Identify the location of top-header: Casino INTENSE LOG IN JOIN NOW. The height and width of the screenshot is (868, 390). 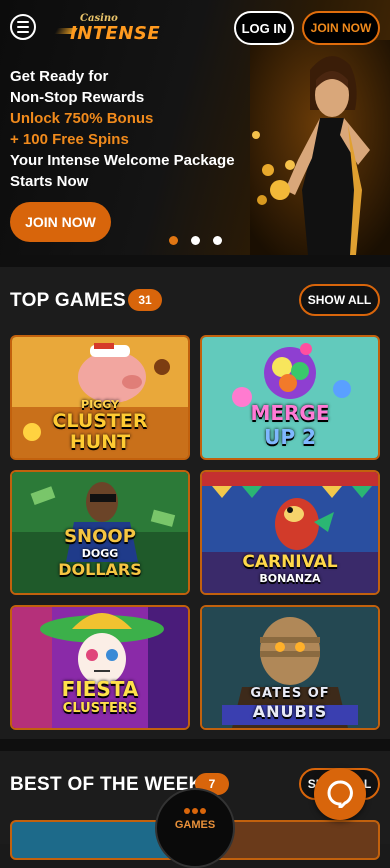
(195, 28).